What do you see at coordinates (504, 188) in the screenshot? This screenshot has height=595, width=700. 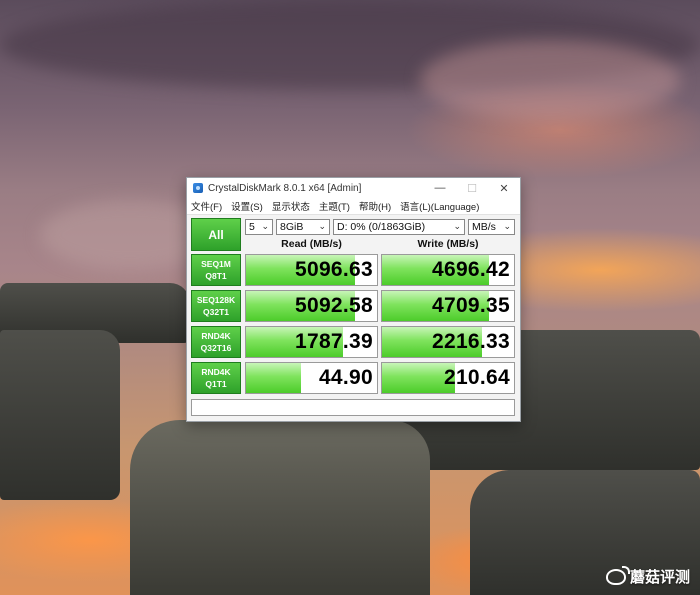 I see `close-button: ✕` at bounding box center [504, 188].